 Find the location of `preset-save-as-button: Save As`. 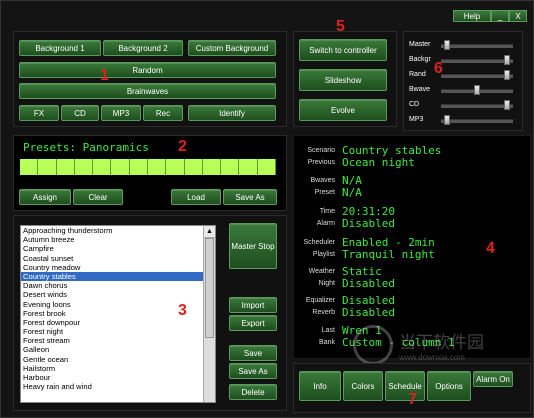

preset-save-as-button: Save As is located at coordinates (250, 197).